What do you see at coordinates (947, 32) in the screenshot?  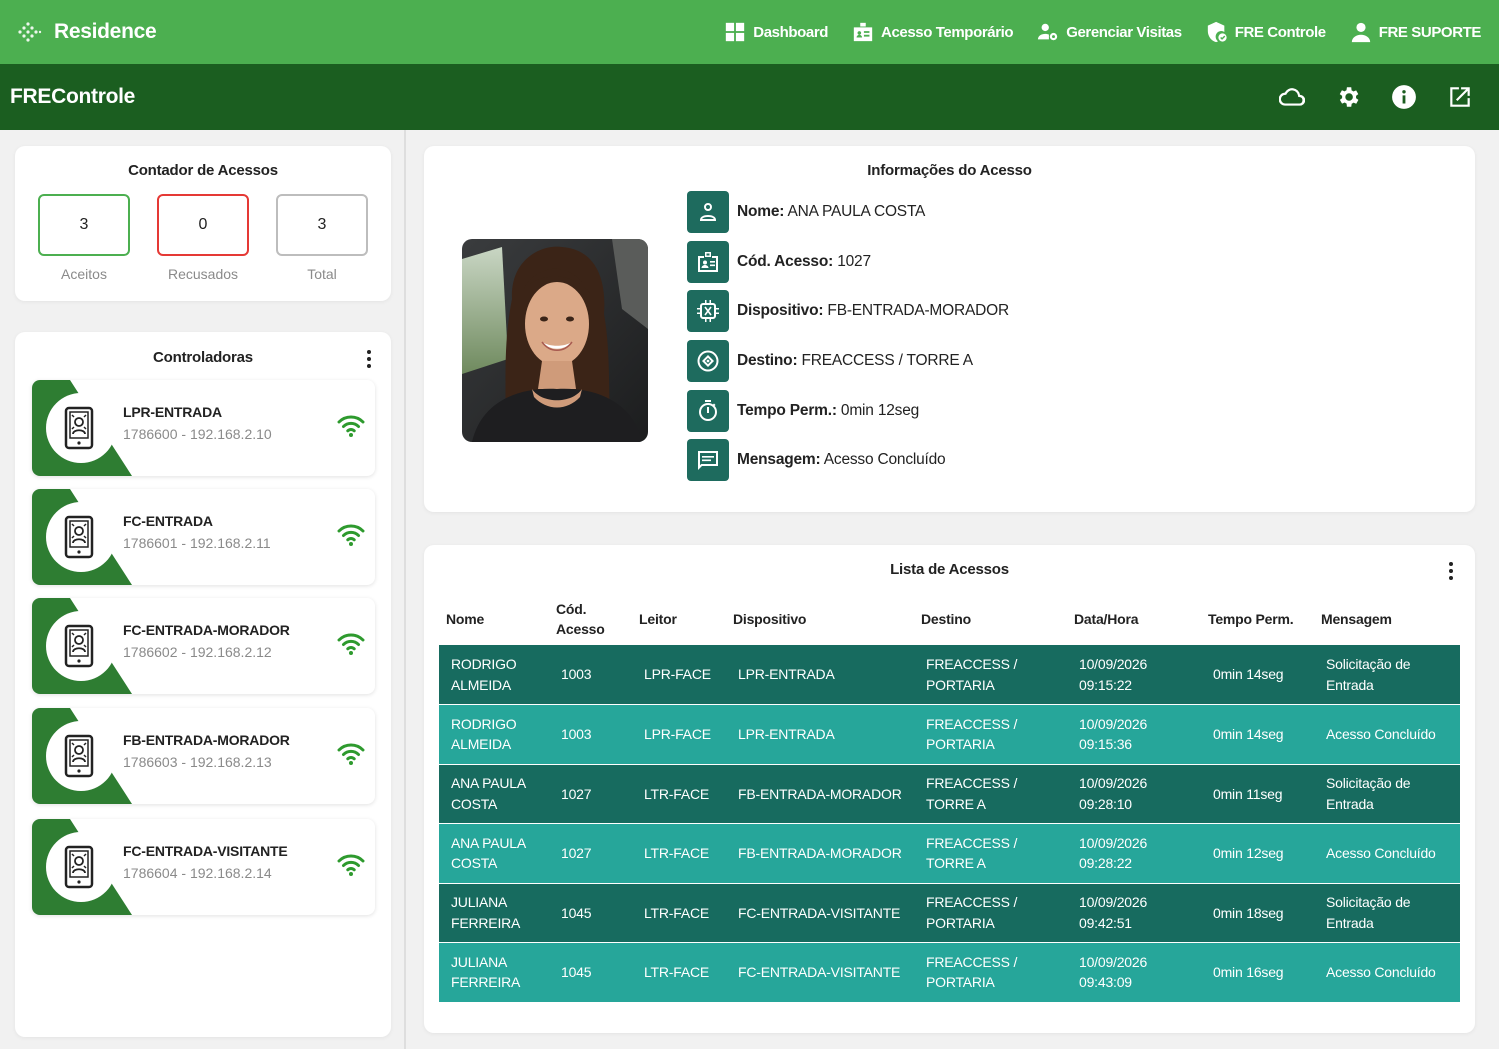 I see `nav-acesso-temporario-label: Acesso Temporário` at bounding box center [947, 32].